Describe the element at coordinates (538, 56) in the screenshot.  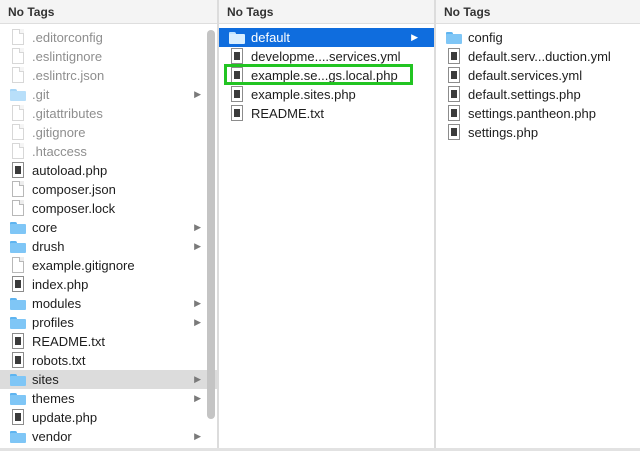
I see `file-row: default.serv...duction.yml` at that location.